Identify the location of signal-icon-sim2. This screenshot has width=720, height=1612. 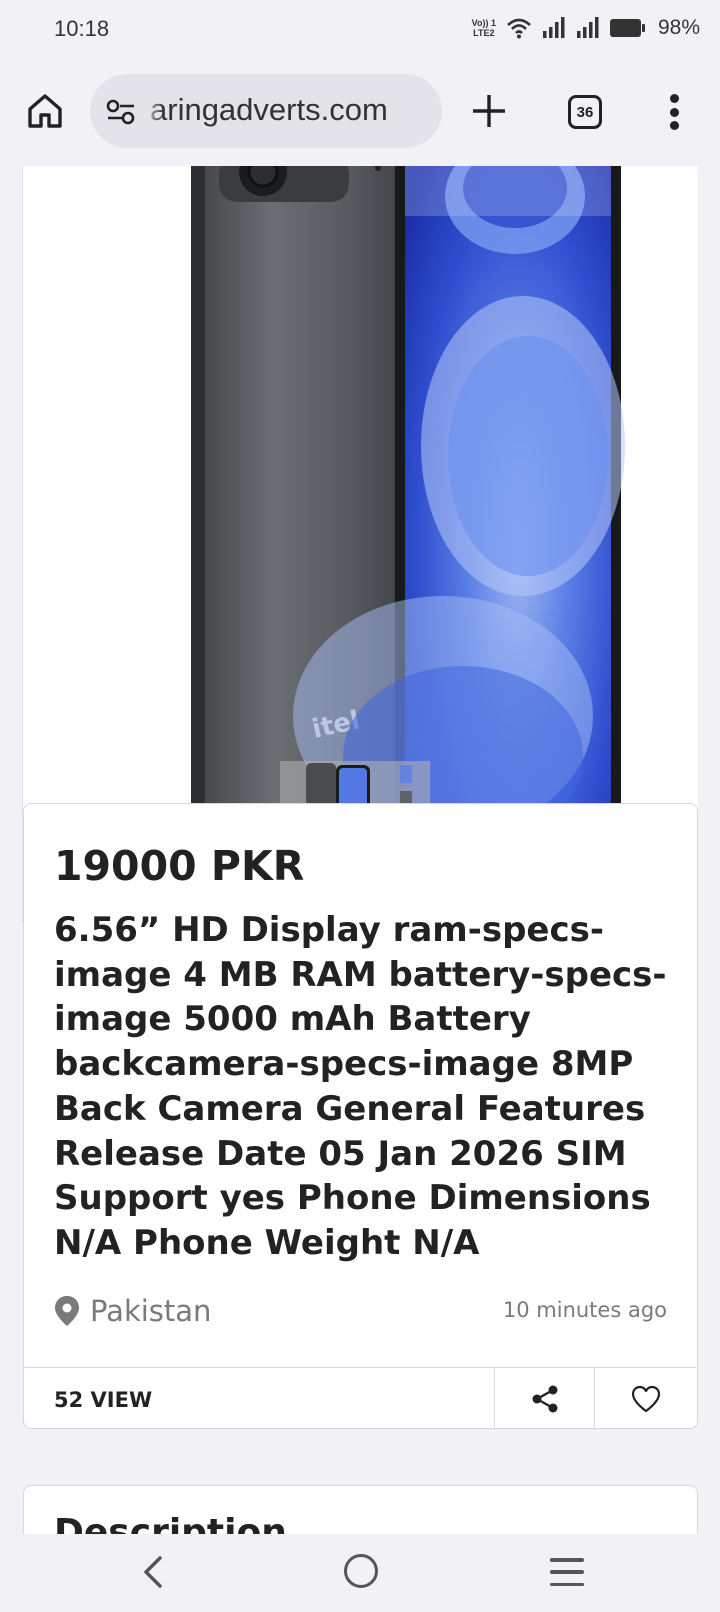
(587, 27).